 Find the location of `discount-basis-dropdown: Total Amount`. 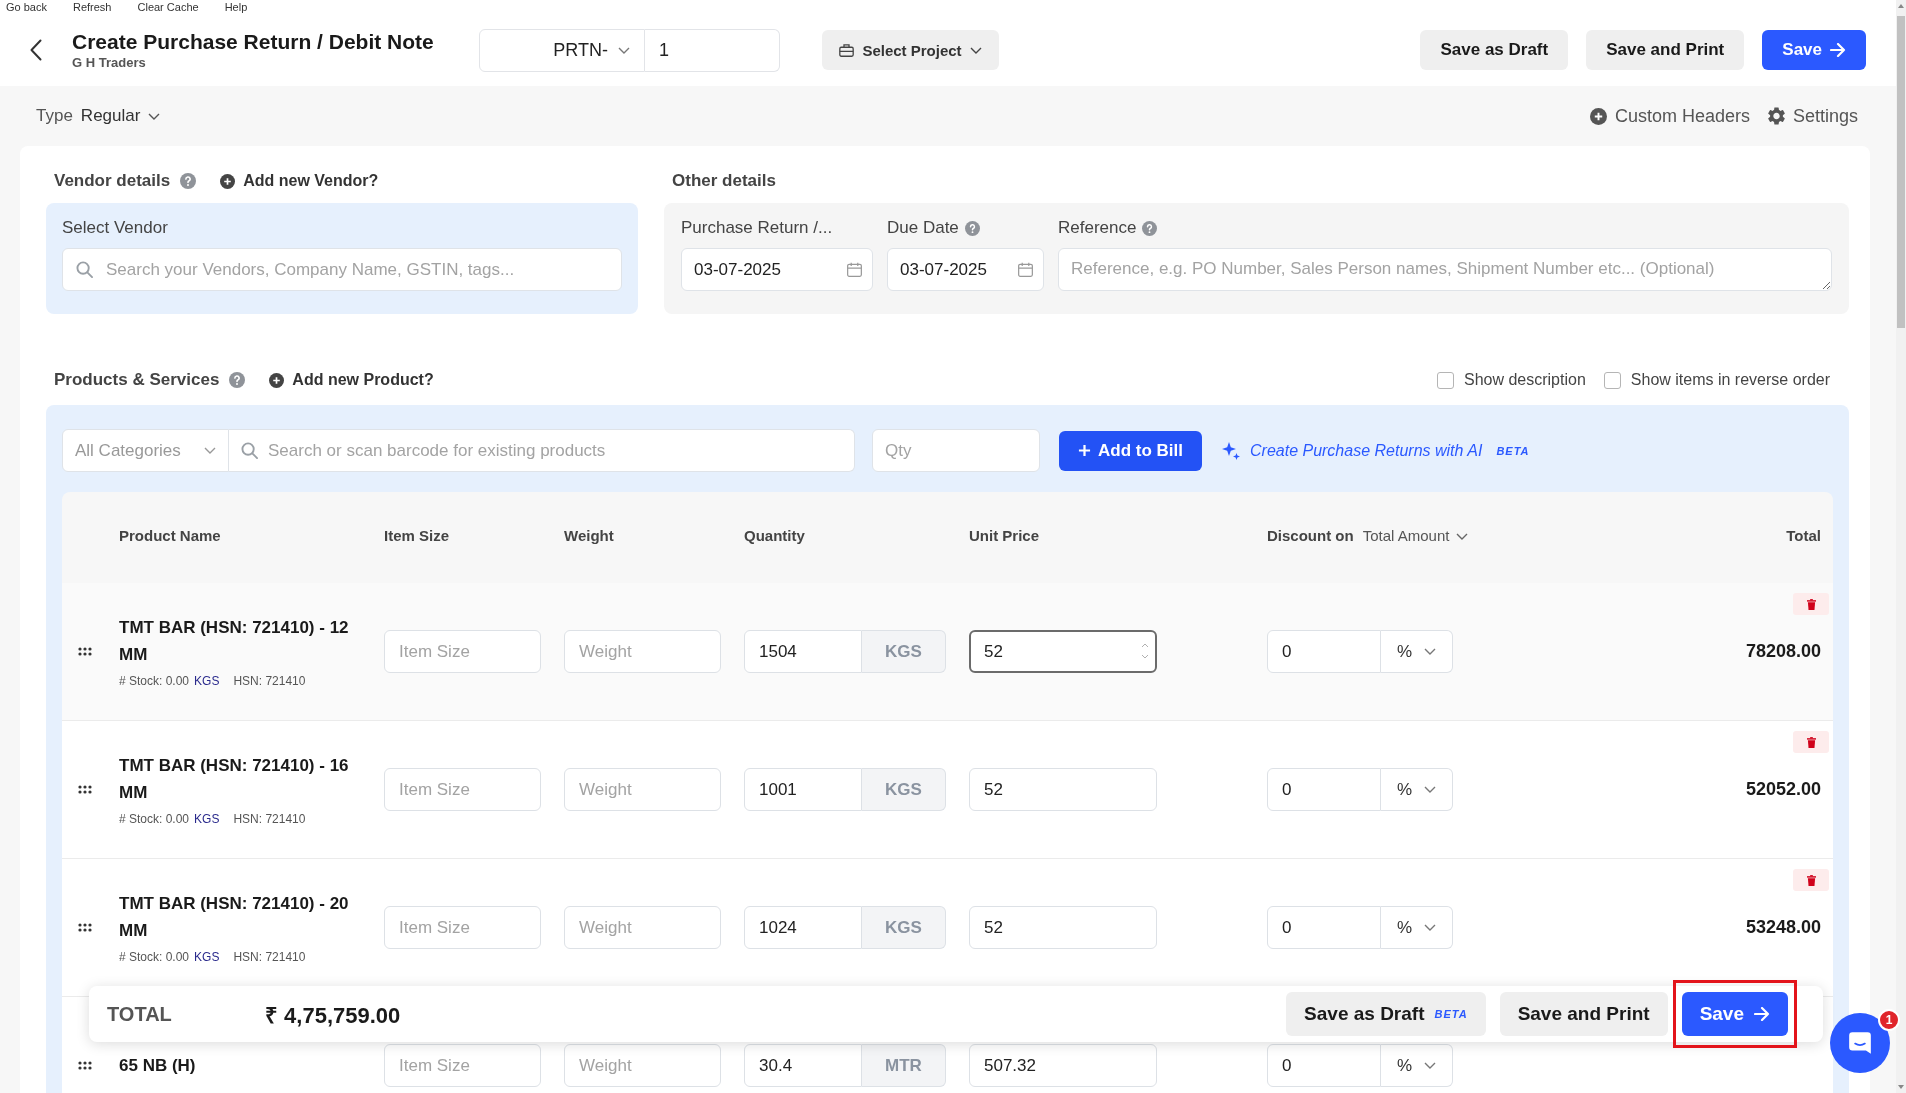

discount-basis-dropdown: Total Amount is located at coordinates (1415, 536).